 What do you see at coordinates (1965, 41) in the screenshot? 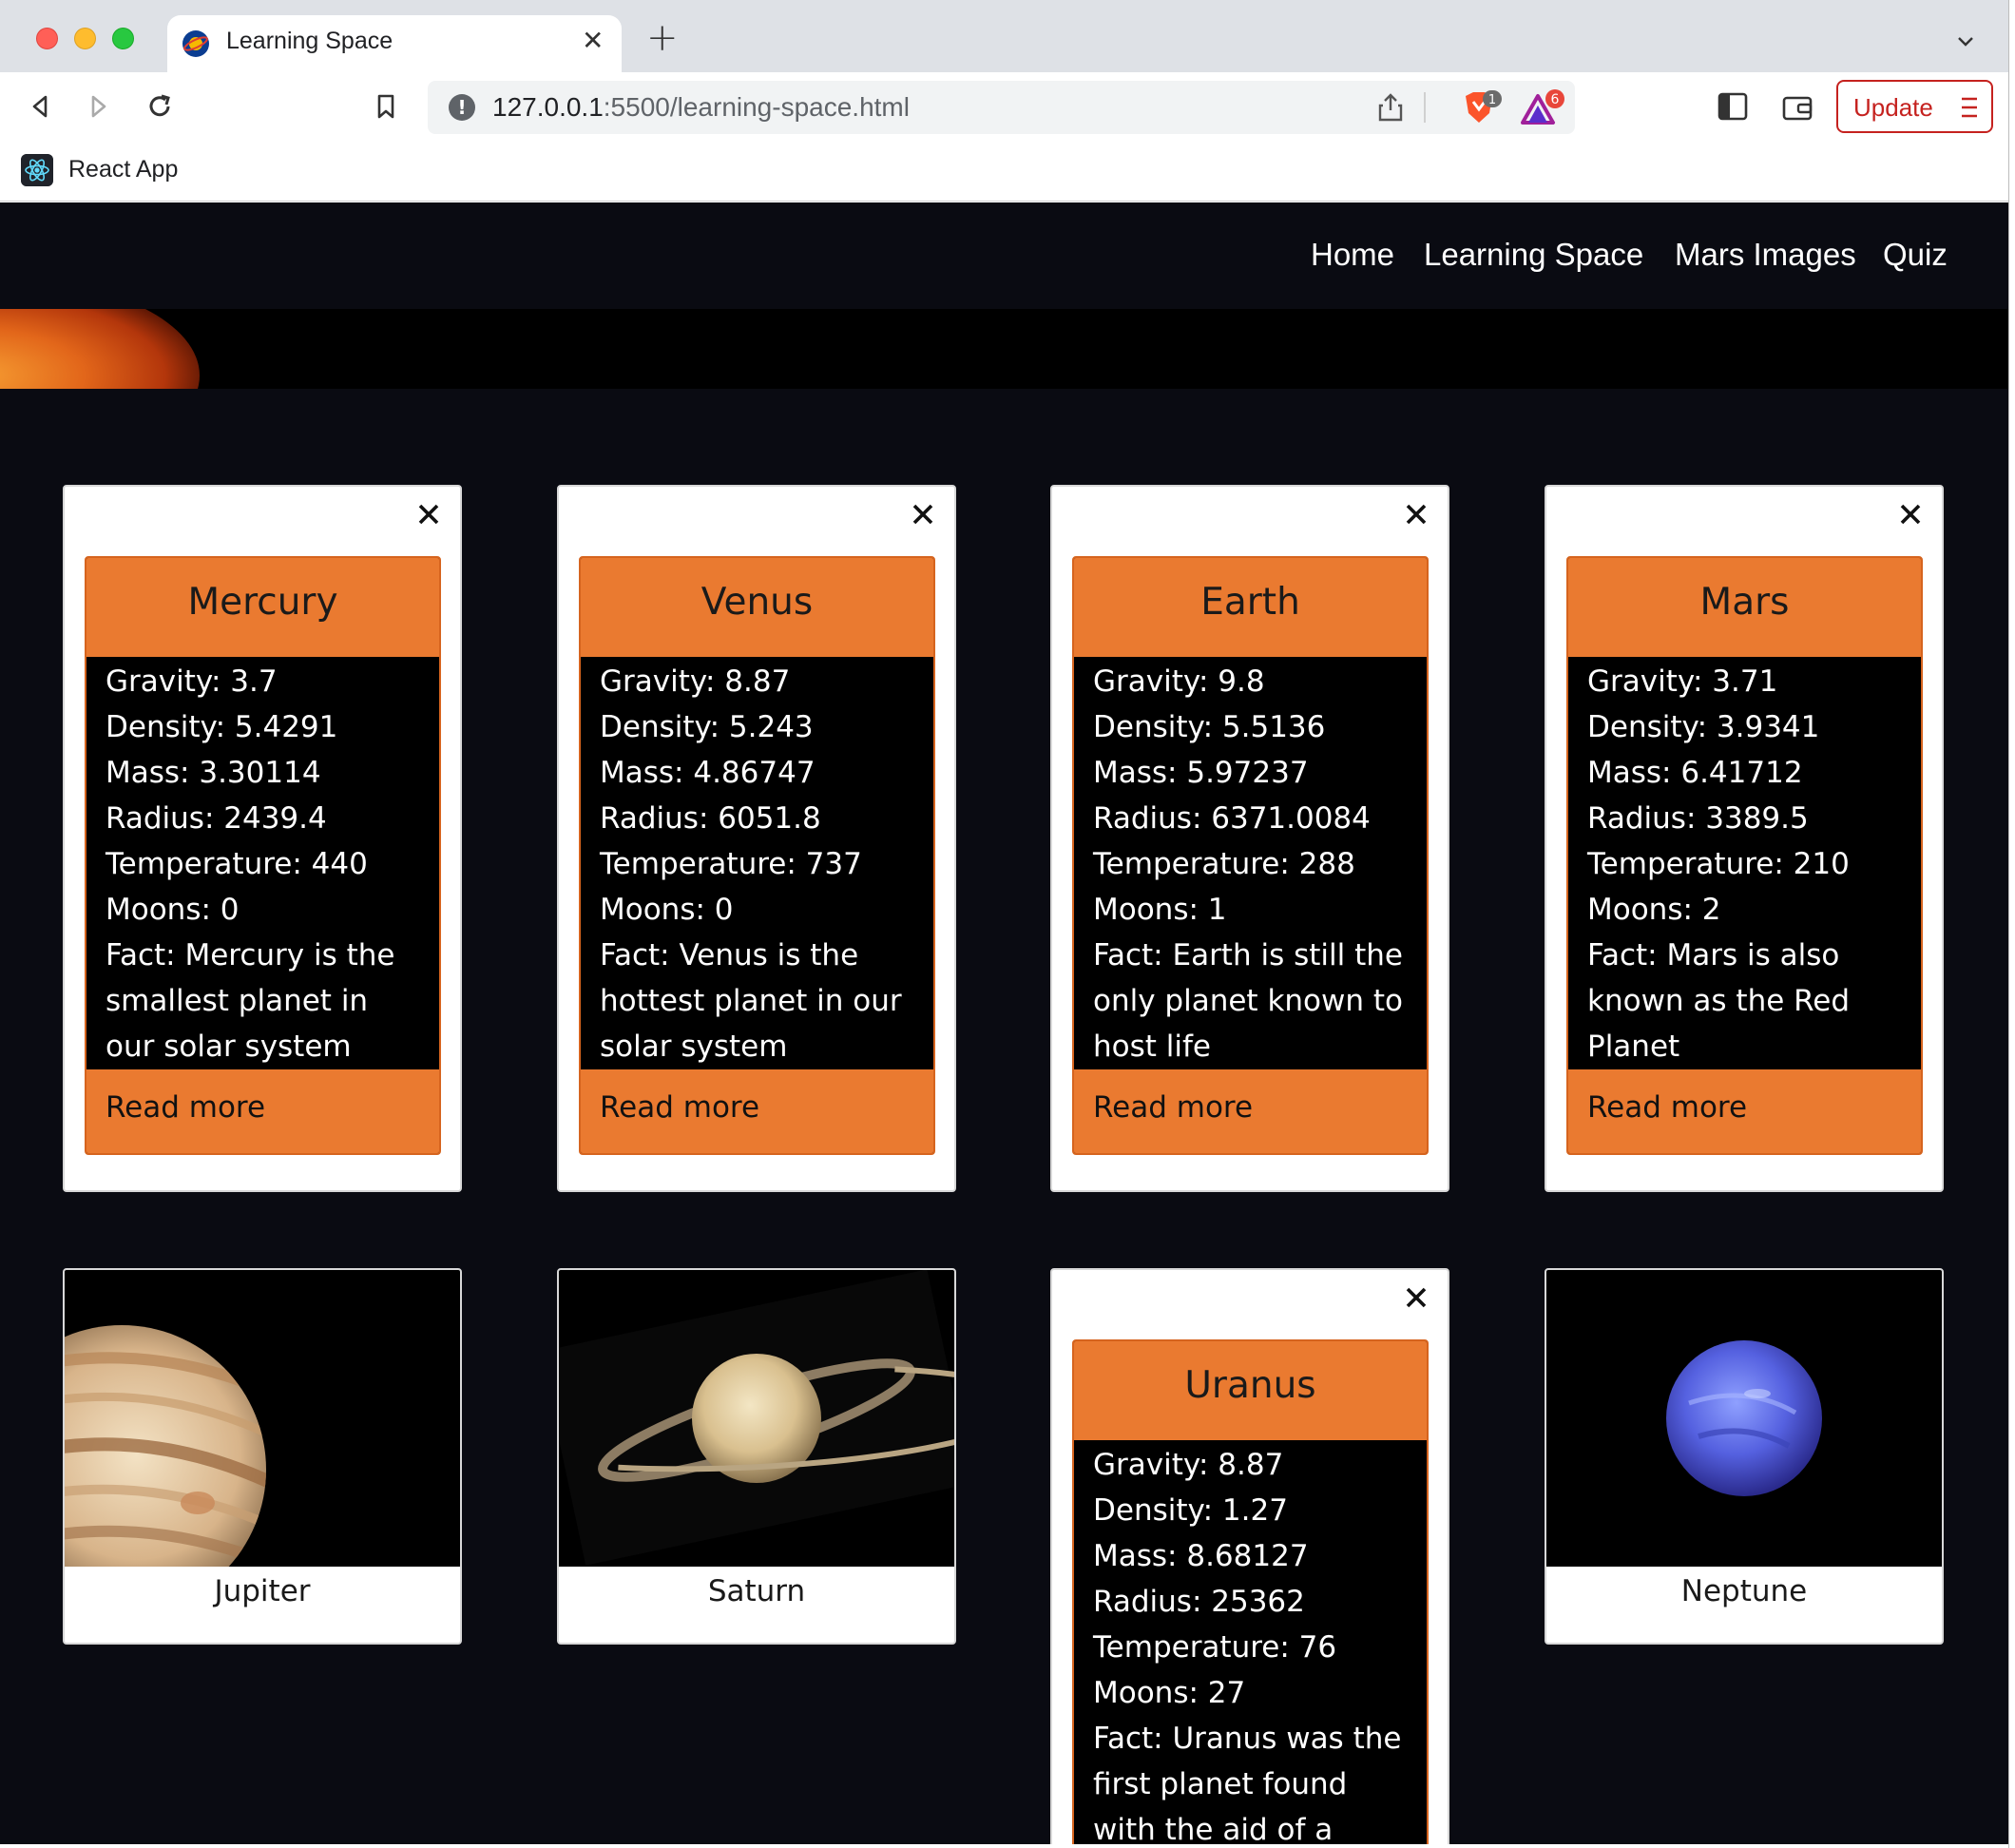
I see `tab-search-chevron-icon` at bounding box center [1965, 41].